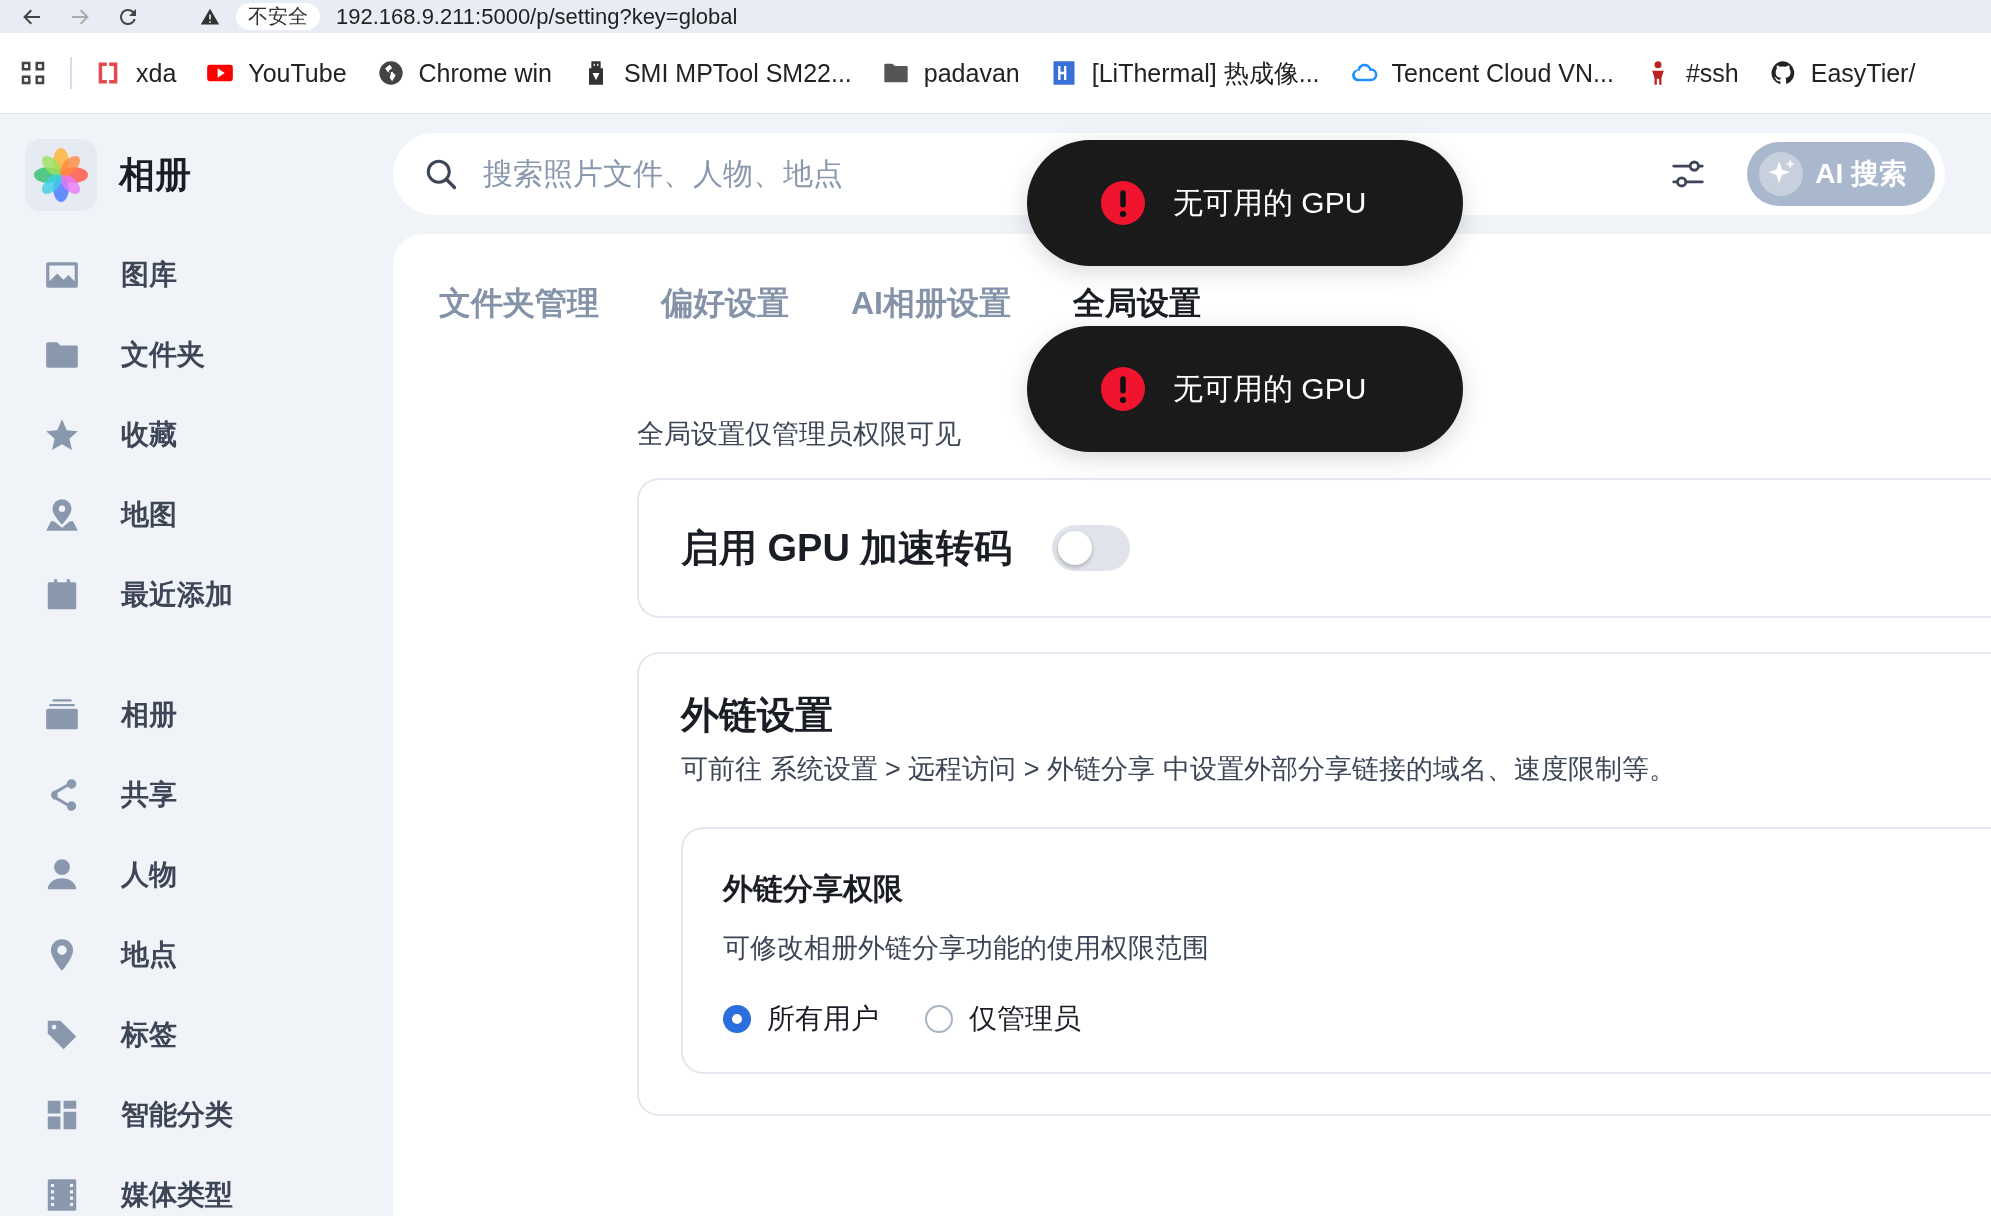 This screenshot has height=1216, width=1991. I want to click on sidebar-item: 地图, so click(209, 515).